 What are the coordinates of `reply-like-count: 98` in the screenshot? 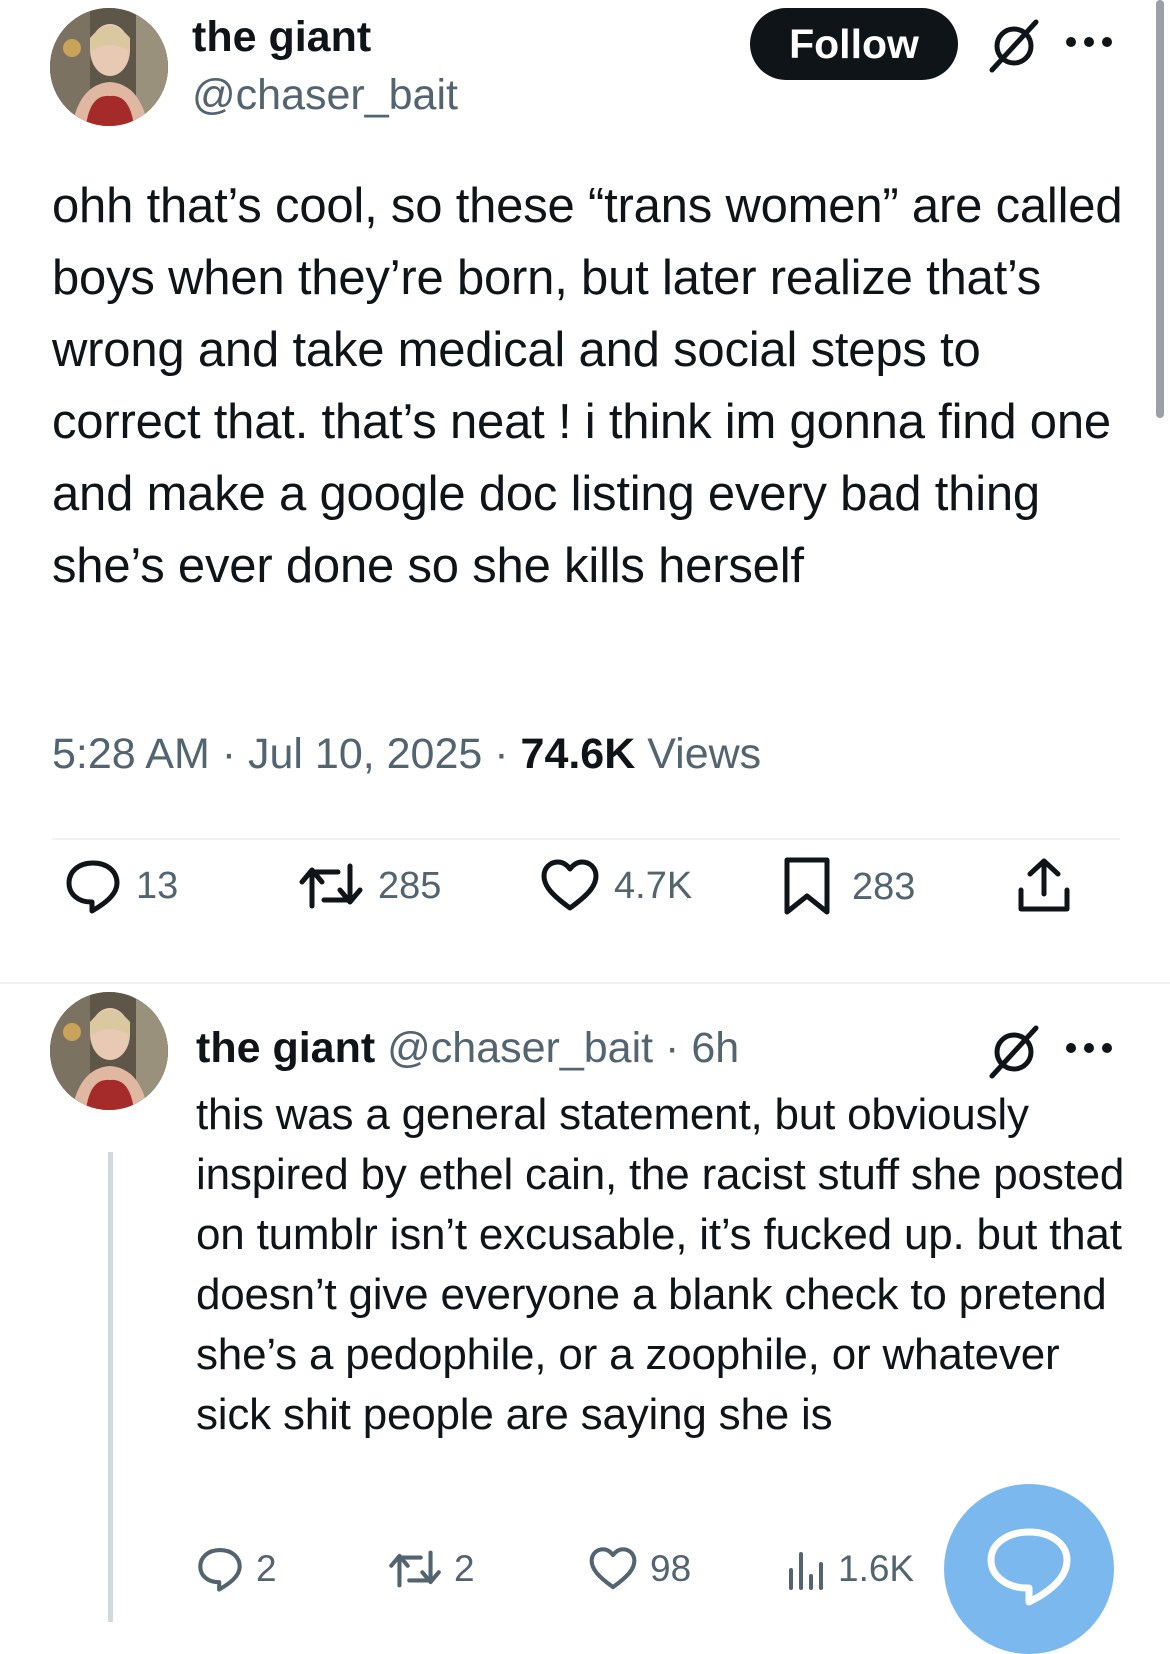 It's located at (671, 1568).